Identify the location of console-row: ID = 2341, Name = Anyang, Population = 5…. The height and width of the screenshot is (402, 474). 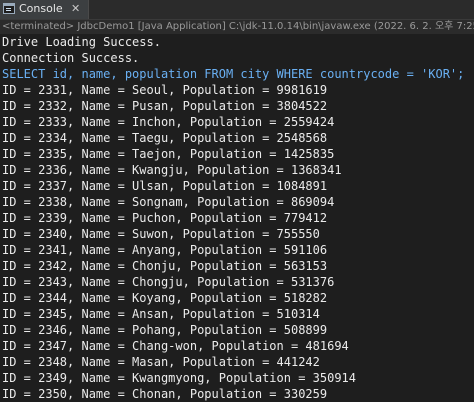
(165, 250).